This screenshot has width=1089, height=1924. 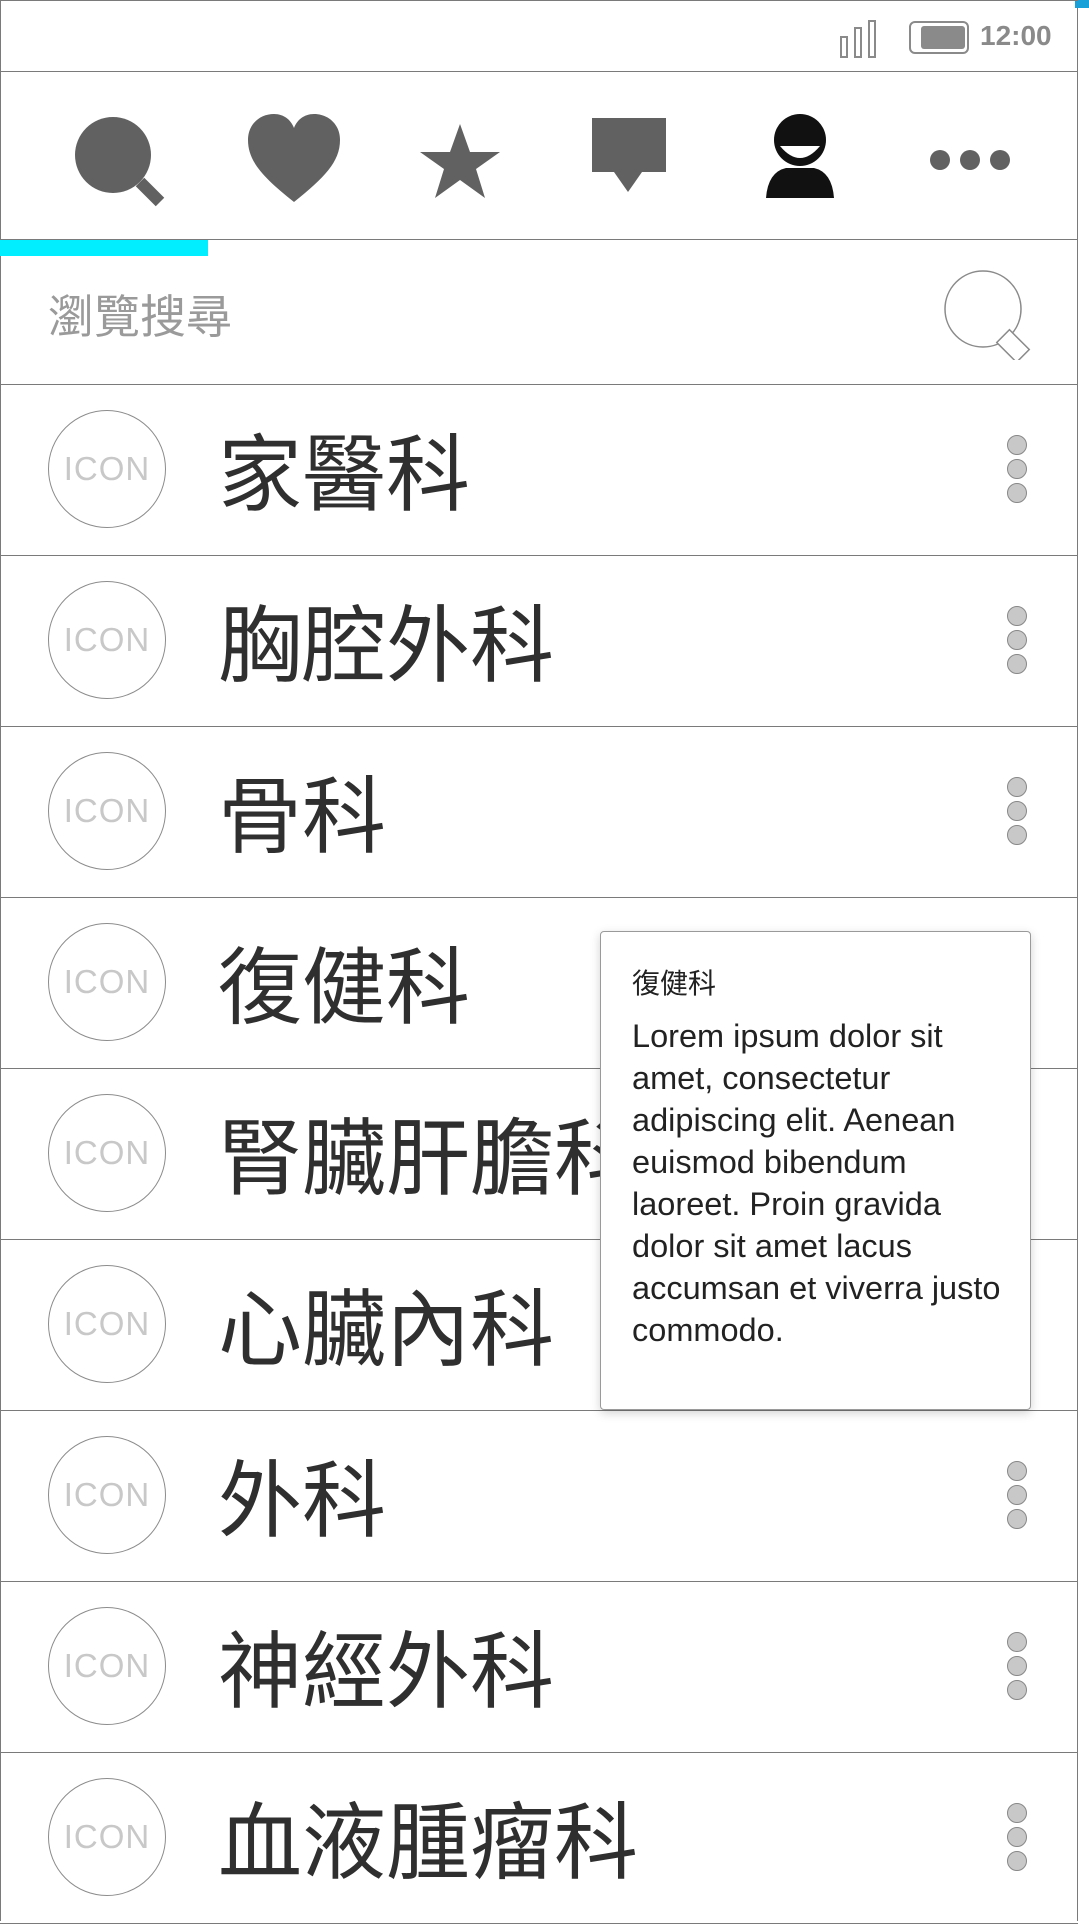 I want to click on list-item-label: 血液腫瘤科, so click(x=428, y=1843).